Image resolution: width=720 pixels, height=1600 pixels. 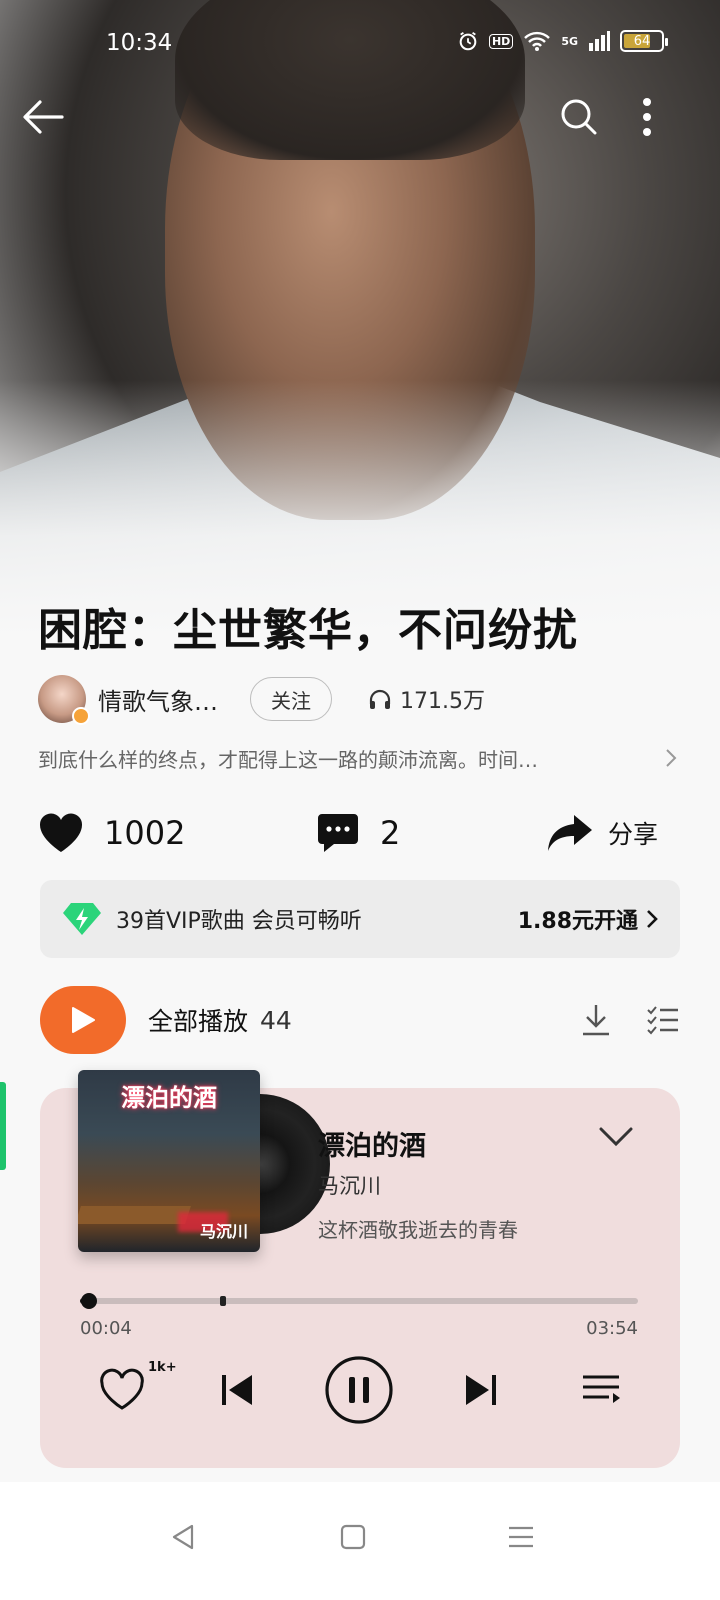 I want to click on play-all-button, so click(x=83, y=1020).